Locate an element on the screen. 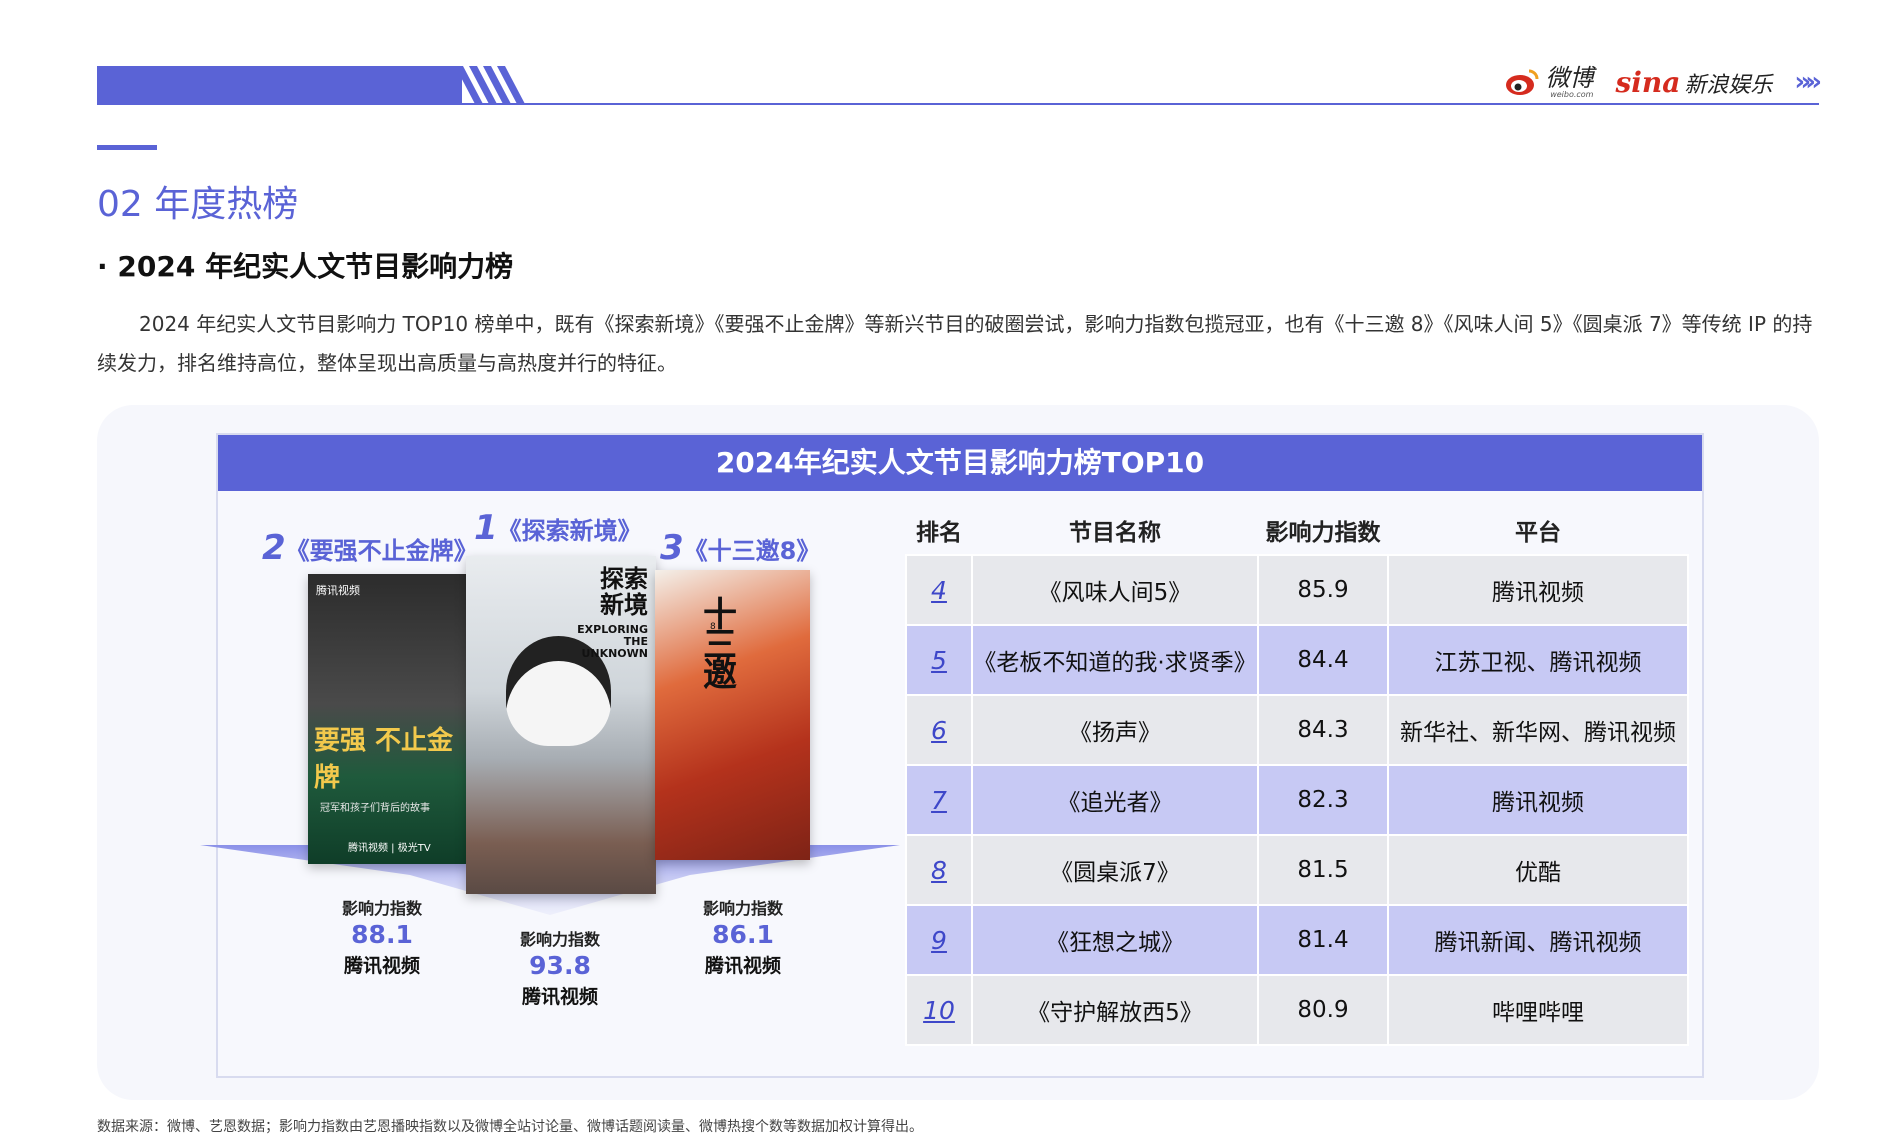  podium-show-name: 《探索新境》 is located at coordinates (569, 531).